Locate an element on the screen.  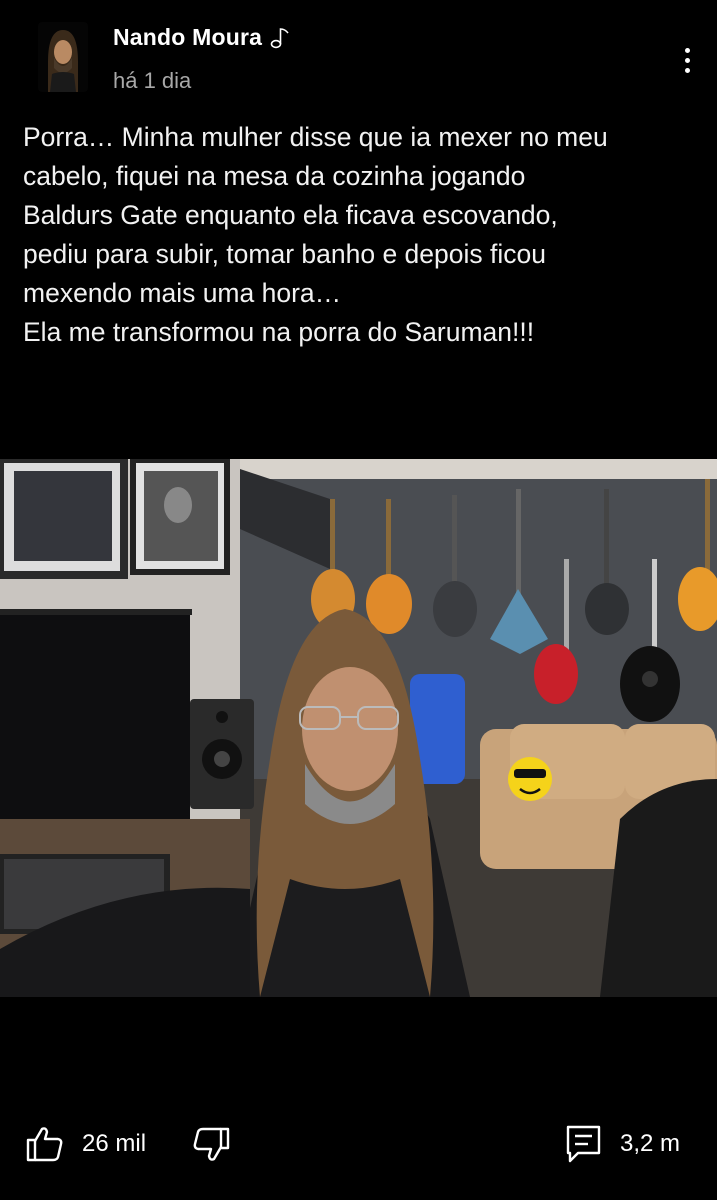
post-header: Nando Moura há 1 dia is located at coordinates (358, 55).